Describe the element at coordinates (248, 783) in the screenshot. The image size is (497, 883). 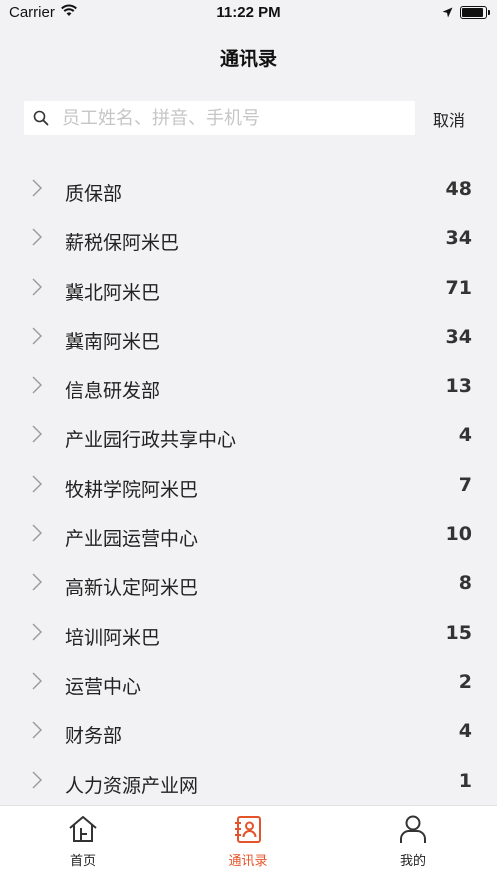
I see `department-row: 人力资源产业网 1` at that location.